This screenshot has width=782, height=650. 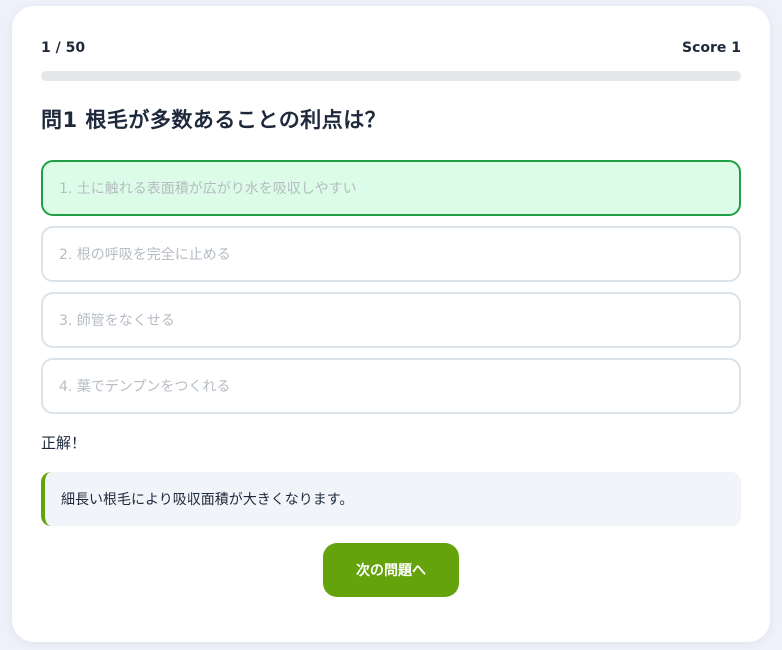 I want to click on answer-option-label: 3. 師管をなくせる, so click(x=117, y=321).